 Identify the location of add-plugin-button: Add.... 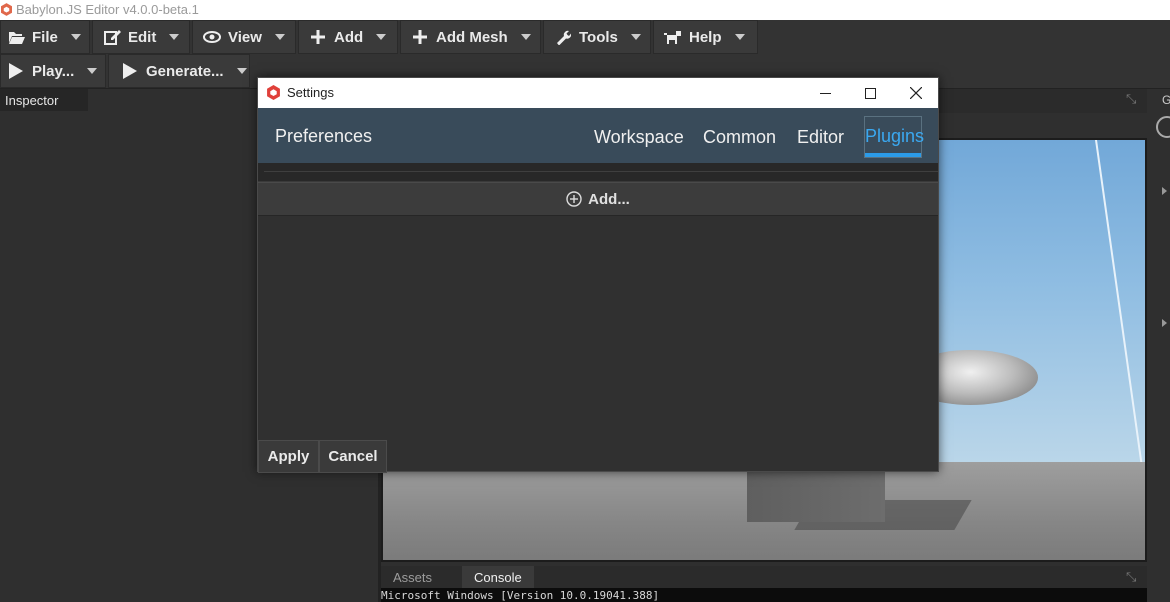
(598, 199).